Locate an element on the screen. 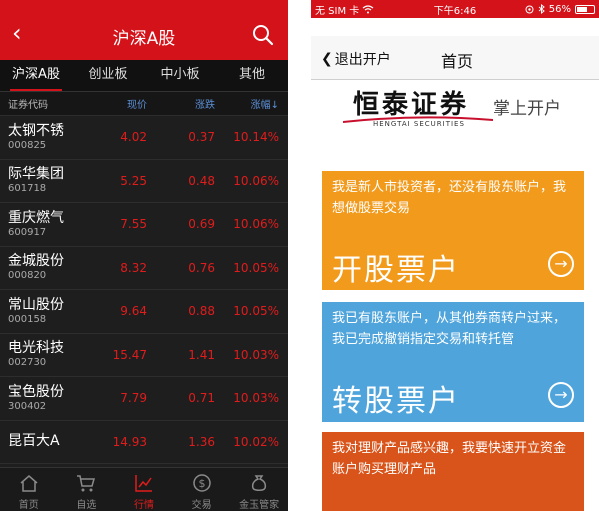 The width and height of the screenshot is (599, 511). stock-price: 5.25 is located at coordinates (133, 180).